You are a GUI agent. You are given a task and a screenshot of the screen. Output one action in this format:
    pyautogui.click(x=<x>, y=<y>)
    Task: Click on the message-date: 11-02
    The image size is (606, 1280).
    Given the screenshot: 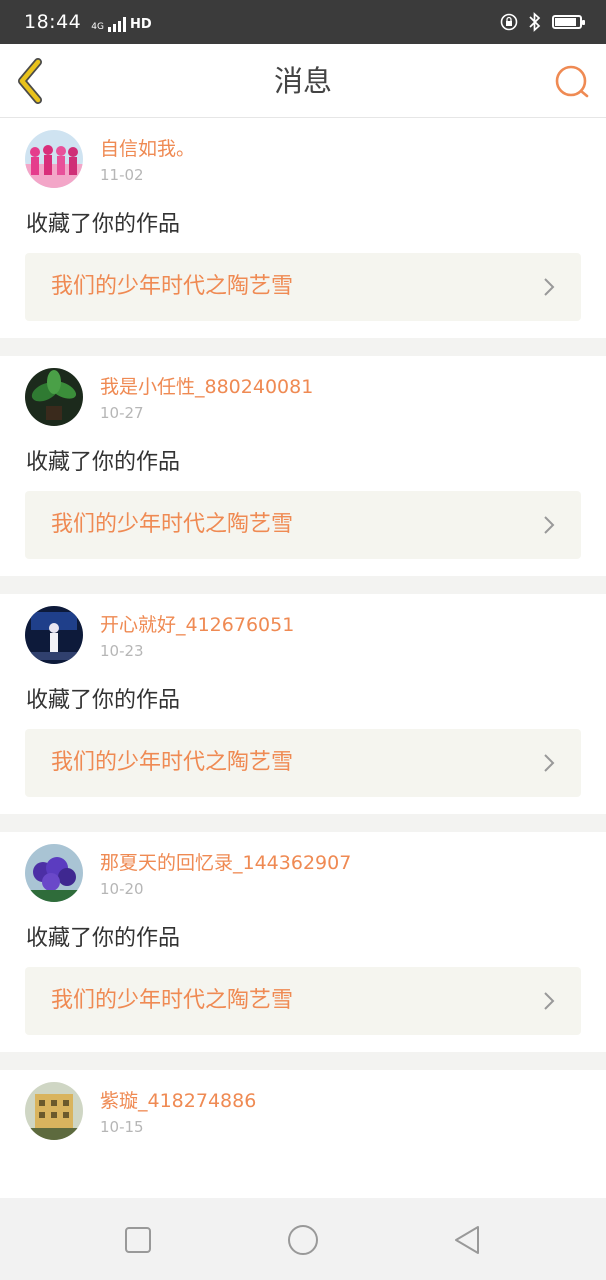 What is the action you would take?
    pyautogui.click(x=122, y=175)
    